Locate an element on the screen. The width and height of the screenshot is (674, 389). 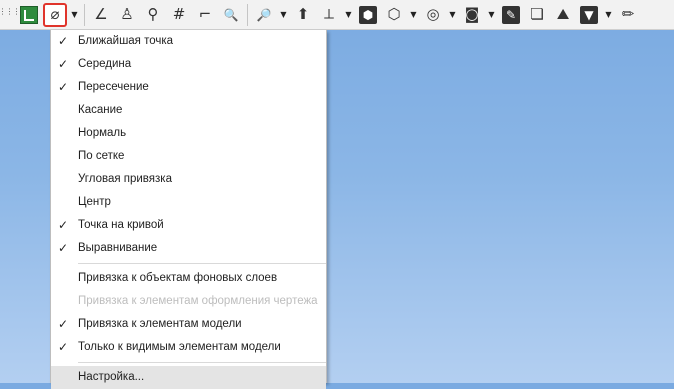
menu-item-point-on-curve: ✓ Точка на кривой is located at coordinates (188, 225).